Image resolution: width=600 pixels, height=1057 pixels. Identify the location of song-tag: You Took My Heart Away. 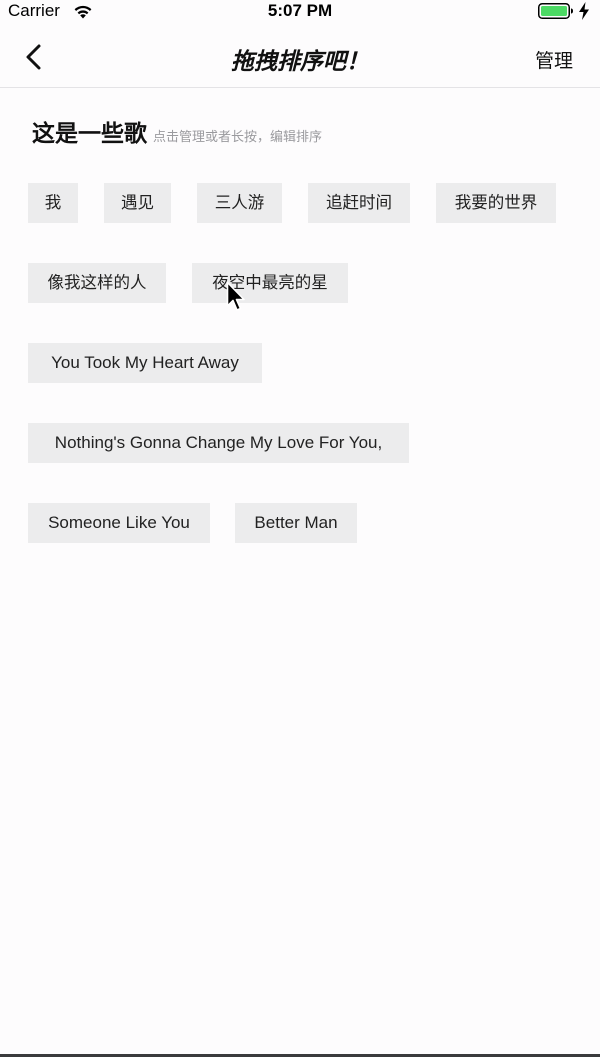
(145, 363).